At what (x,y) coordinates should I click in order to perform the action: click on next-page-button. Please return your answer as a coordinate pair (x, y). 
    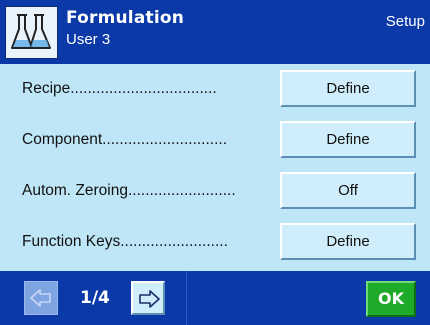
    Looking at the image, I should click on (148, 298).